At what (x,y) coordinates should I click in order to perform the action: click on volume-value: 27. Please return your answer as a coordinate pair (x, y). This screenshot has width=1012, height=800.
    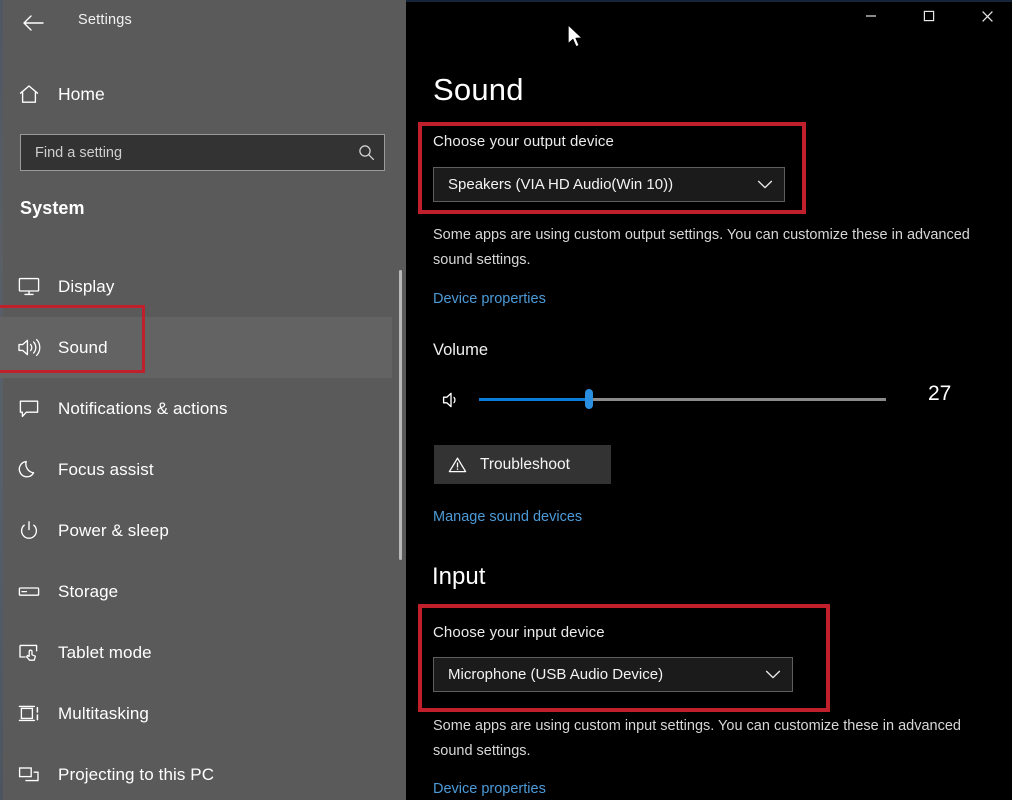
    Looking at the image, I should click on (940, 393).